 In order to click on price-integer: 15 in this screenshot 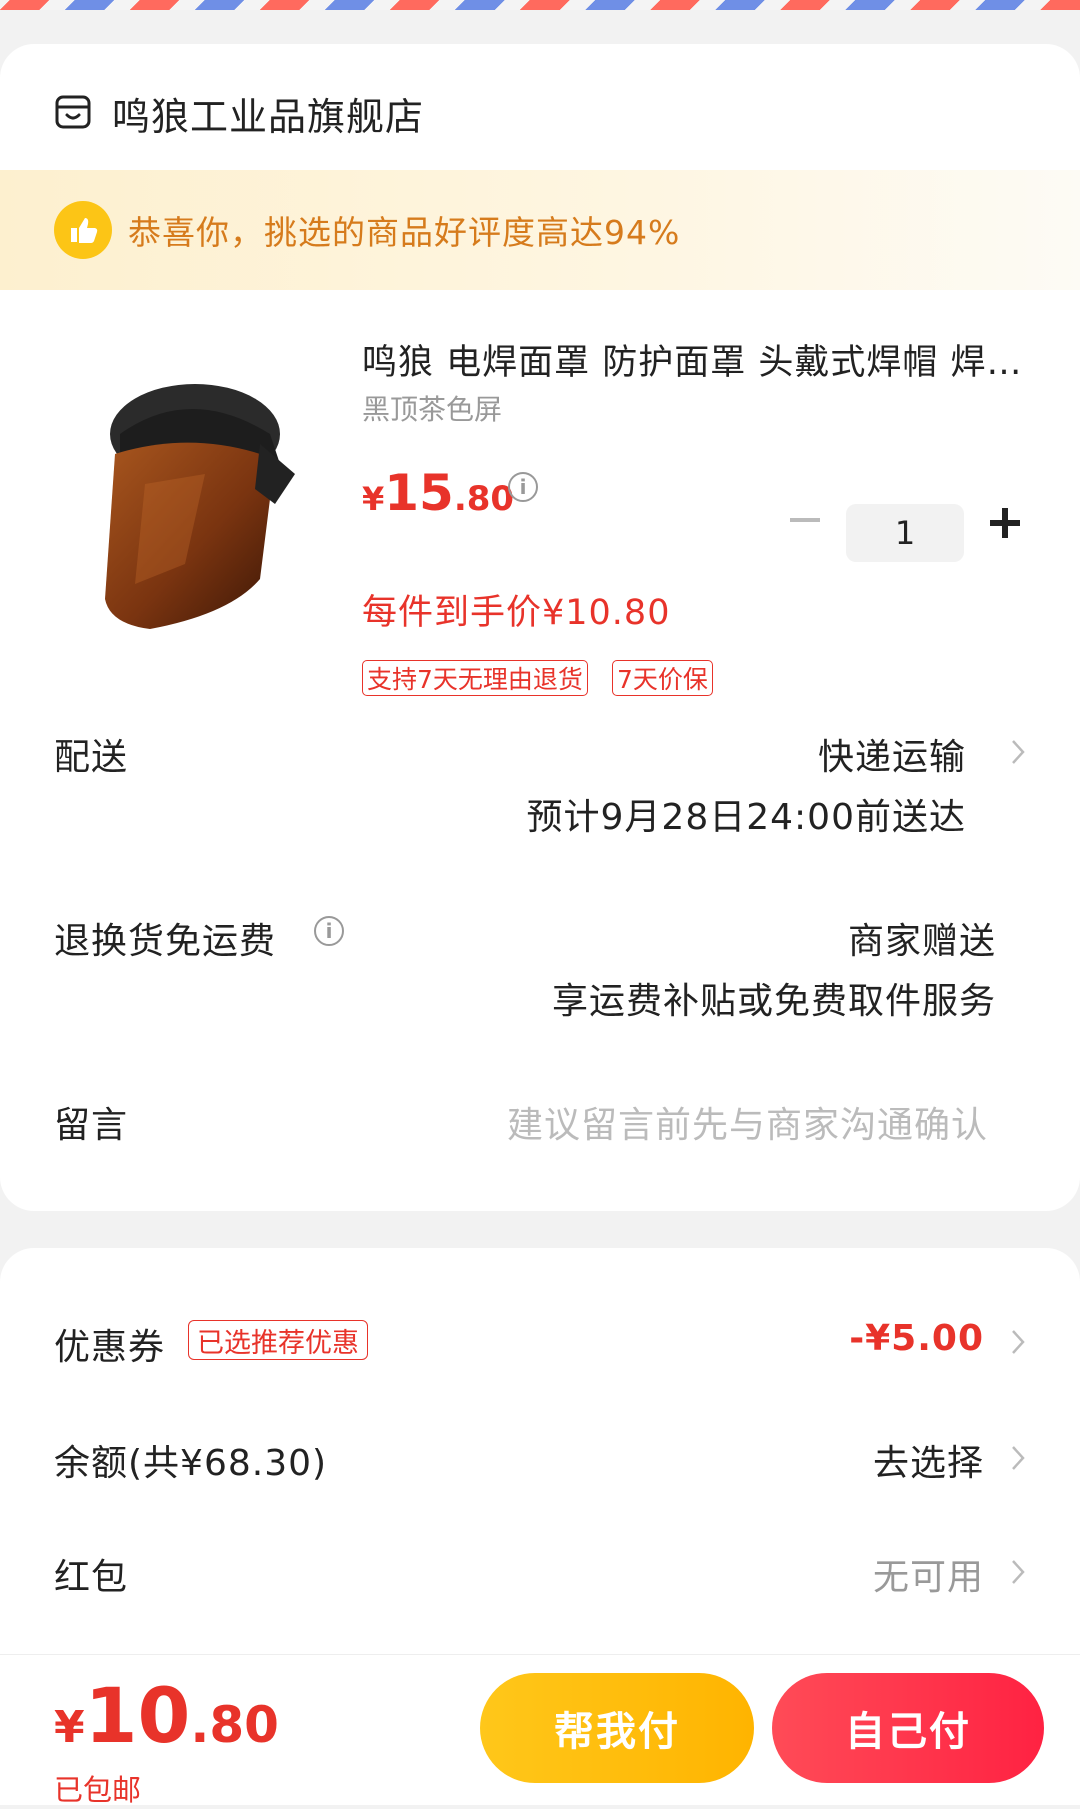, I will do `click(419, 493)`.